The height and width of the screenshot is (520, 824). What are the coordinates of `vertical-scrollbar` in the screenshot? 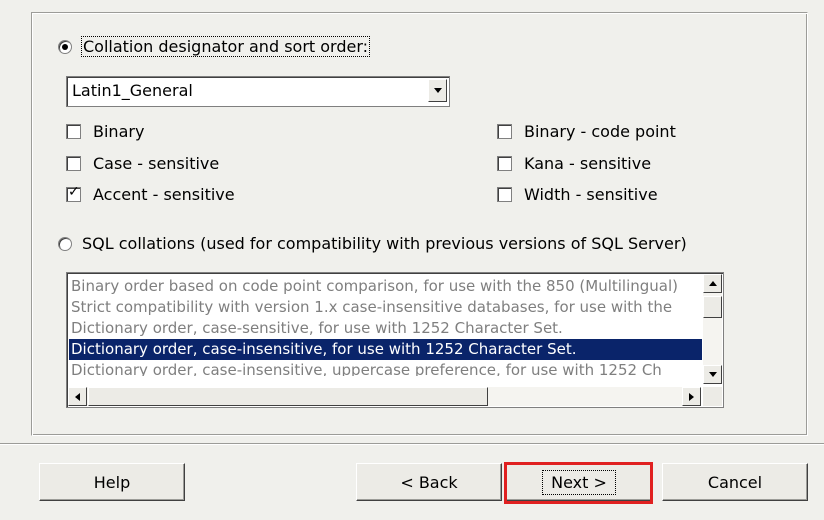 It's located at (712, 329).